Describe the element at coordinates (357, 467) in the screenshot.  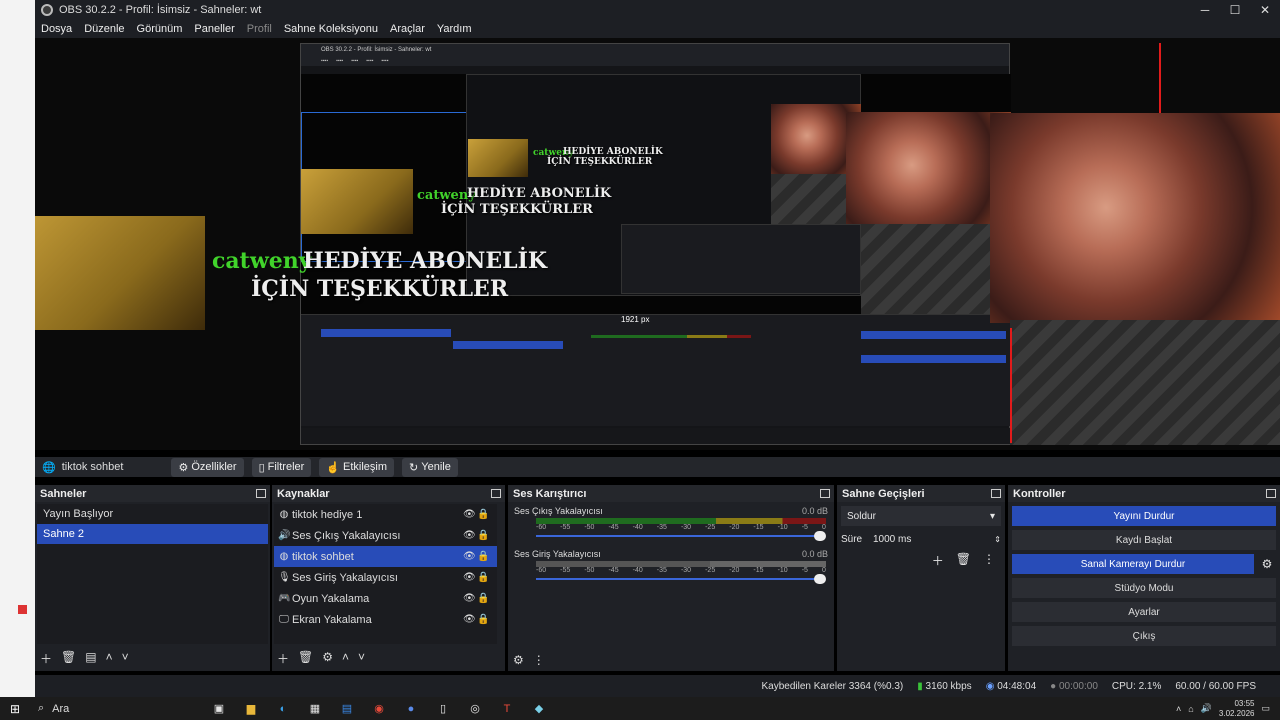
I see `interact-button: ☝ Etkileşim` at that location.